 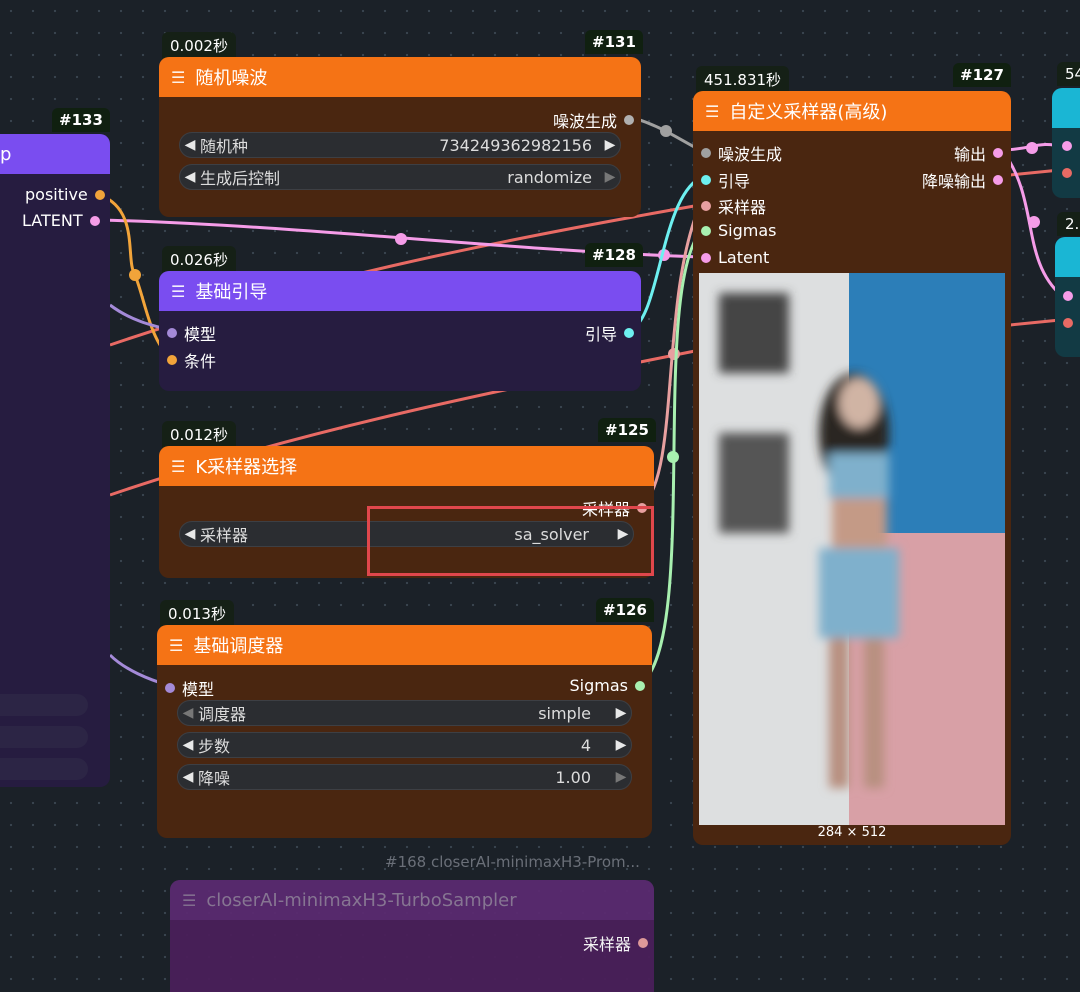 I want to click on node-ksampler-select-title: K采样器选择, so click(x=246, y=467).